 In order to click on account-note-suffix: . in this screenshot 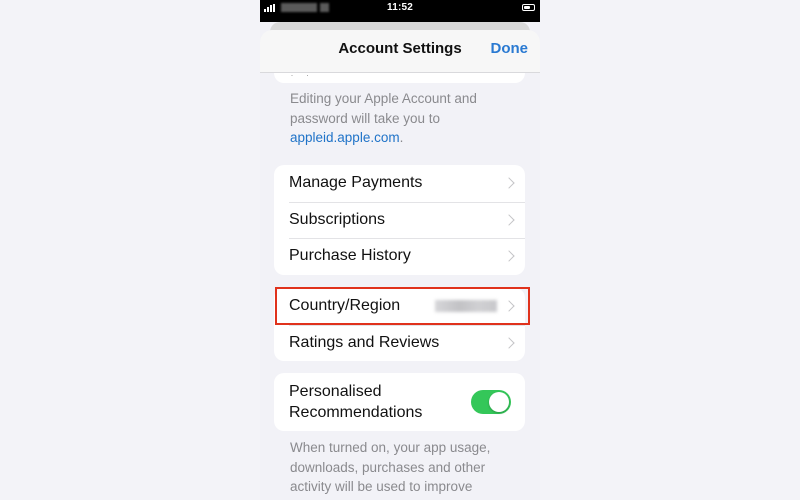, I will do `click(401, 137)`.